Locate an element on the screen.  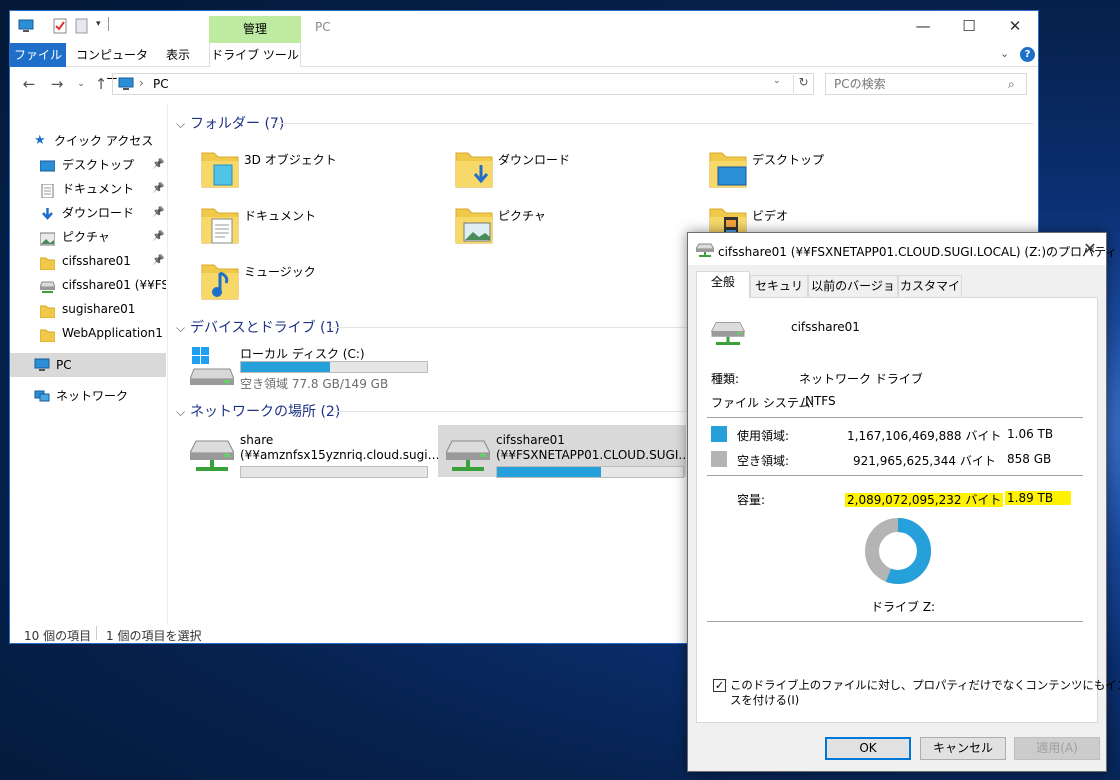
nav-label: ピクチャ is located at coordinates (86, 237).